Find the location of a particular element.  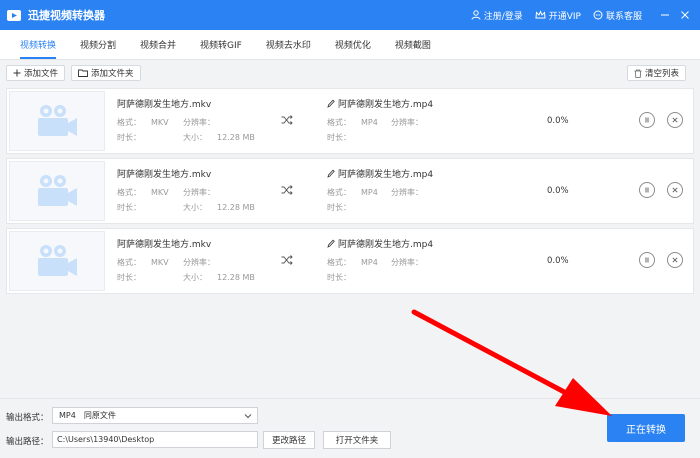

output-file-name-label: 阿萨德刚发生地方.mp4 is located at coordinates (386, 245).